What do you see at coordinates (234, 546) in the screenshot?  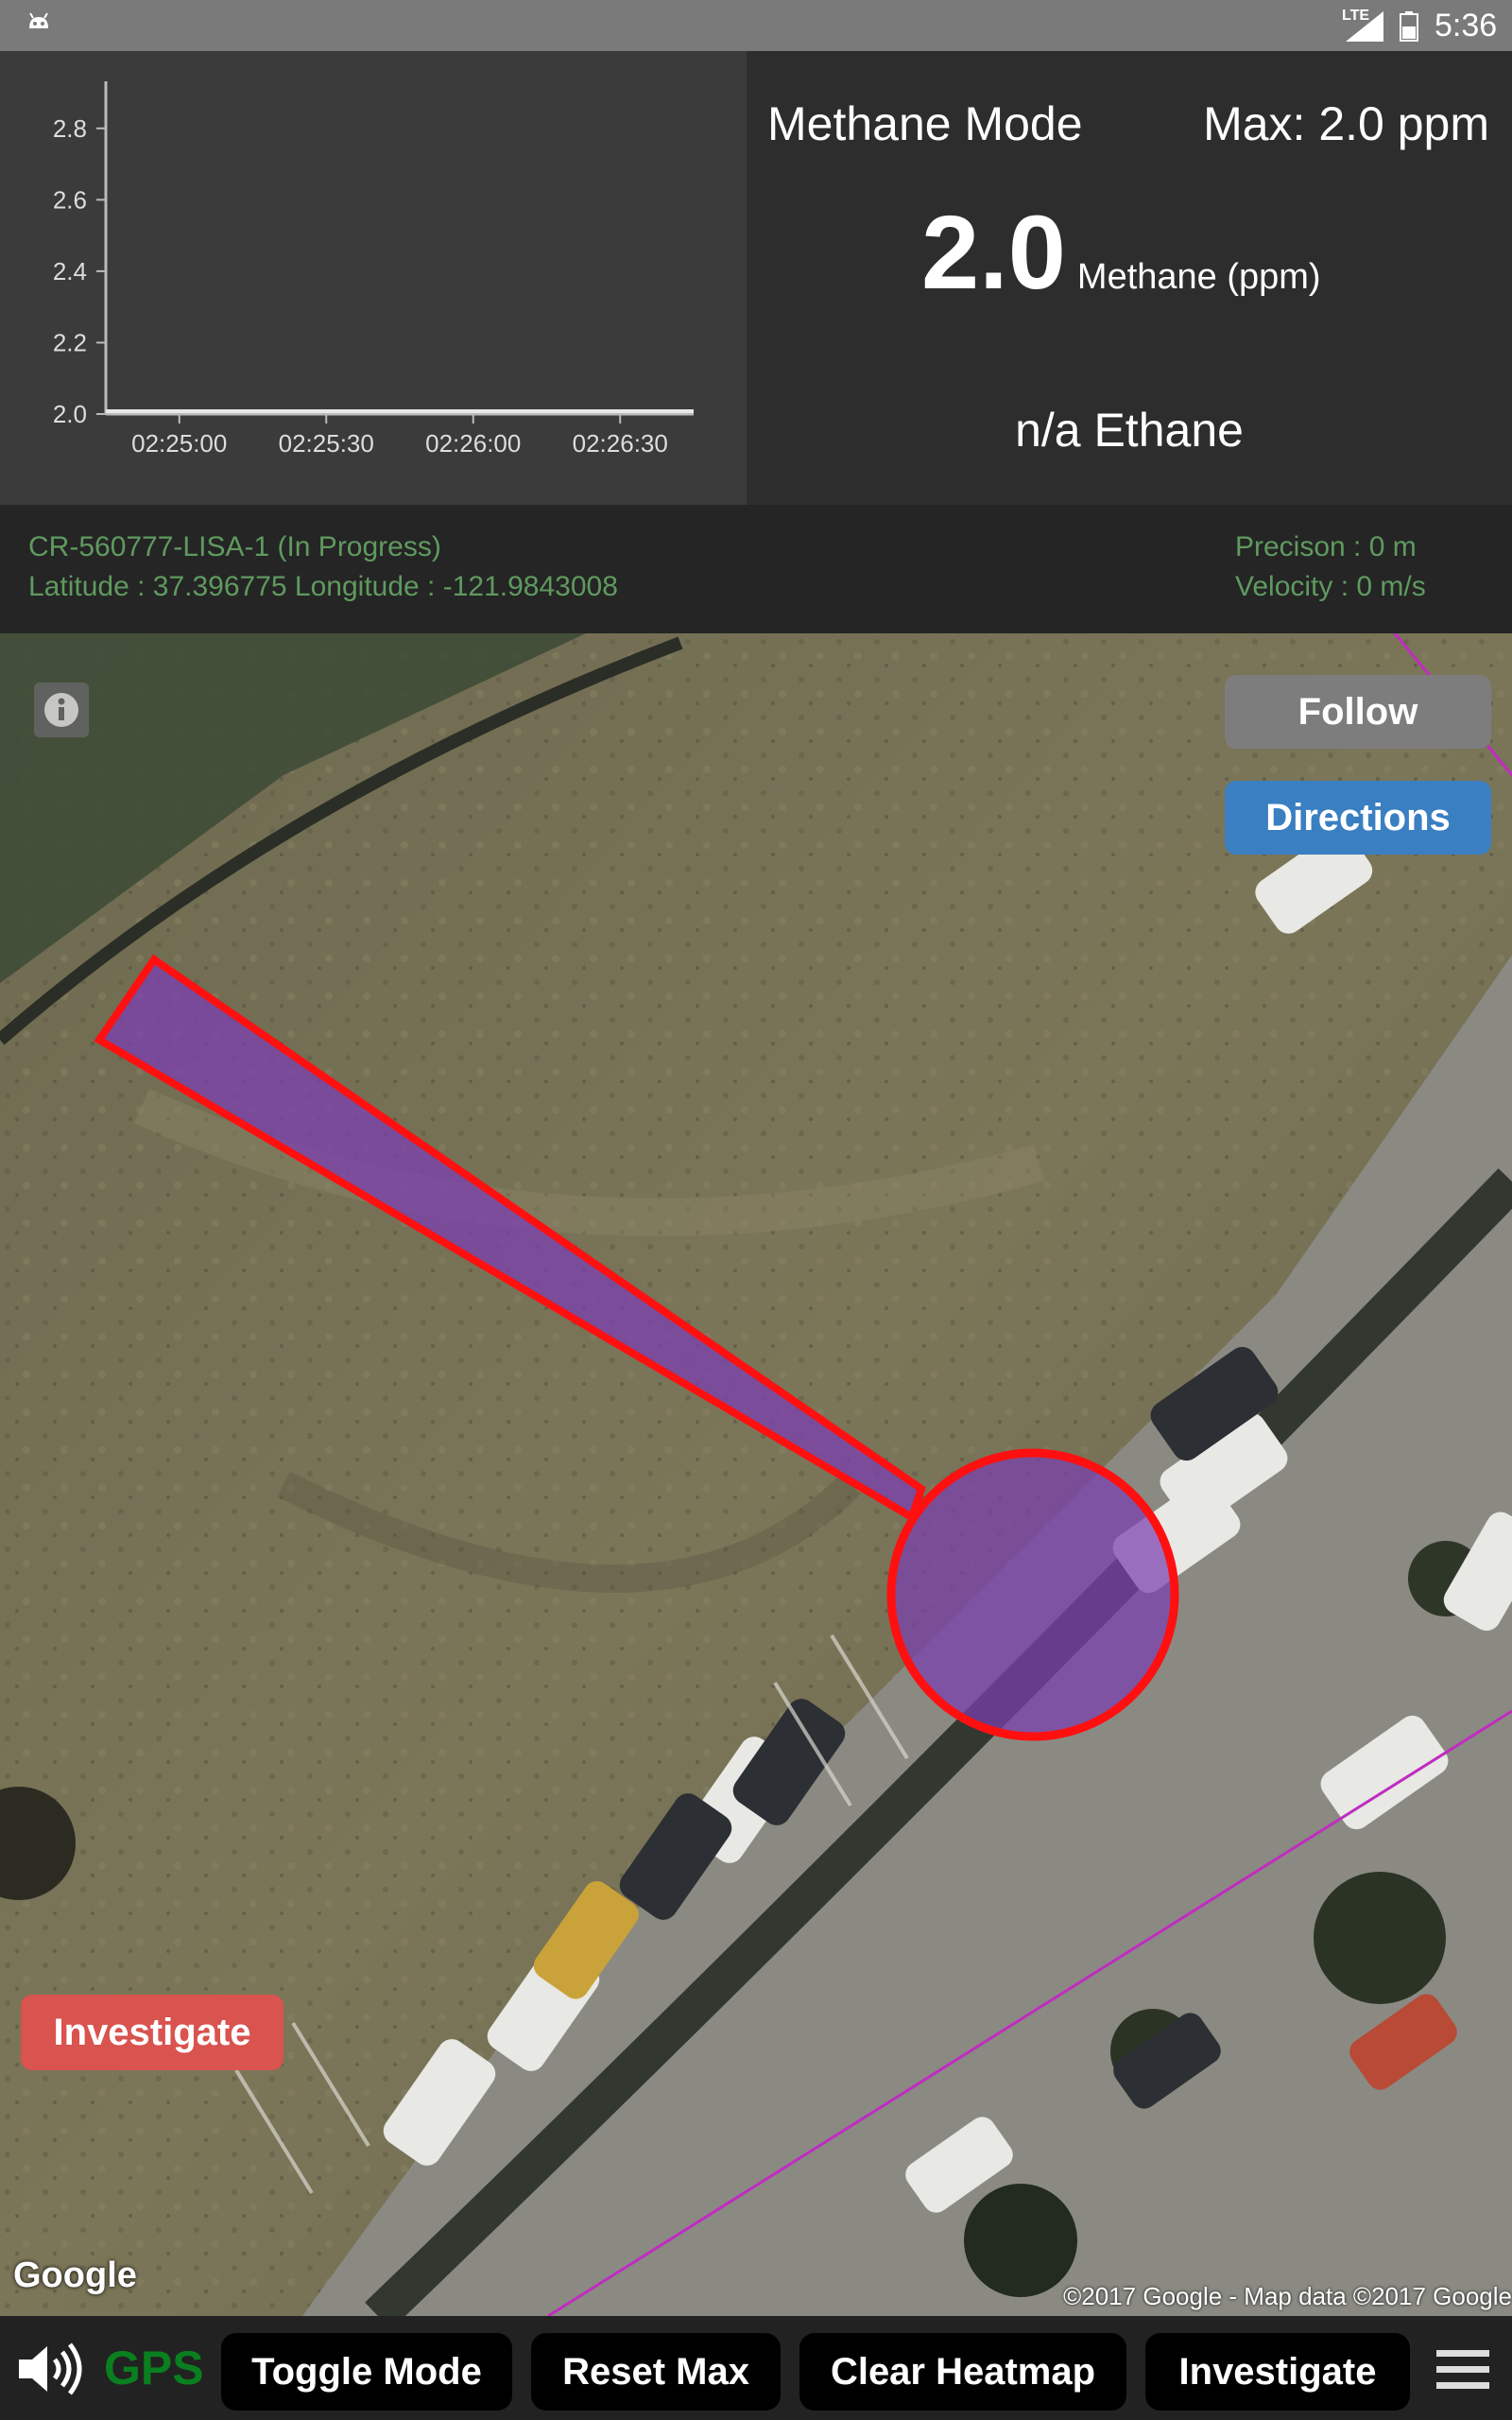 I see `survey-id: CR-560777-LISA-1 (In Progress)` at bounding box center [234, 546].